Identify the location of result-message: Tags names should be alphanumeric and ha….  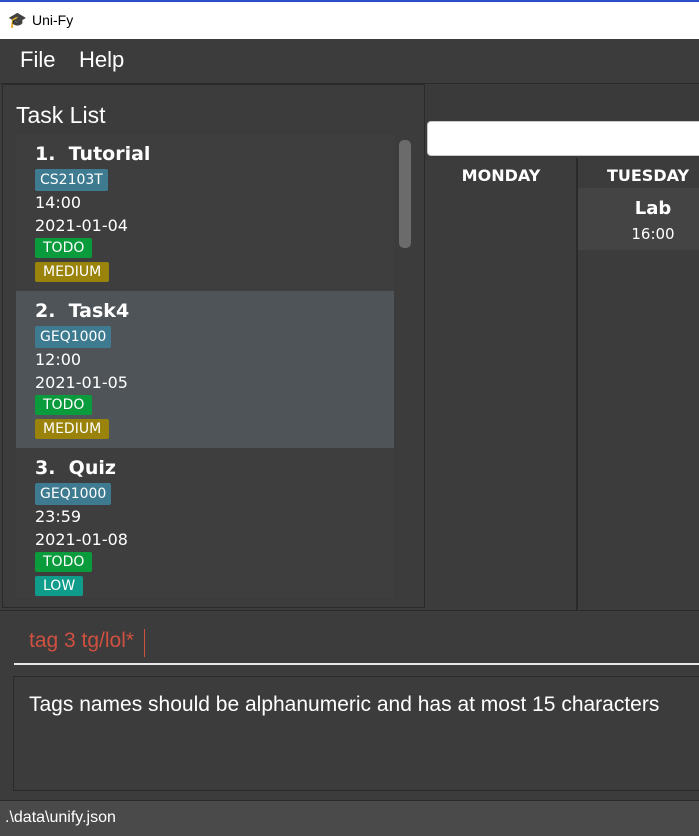
(344, 704).